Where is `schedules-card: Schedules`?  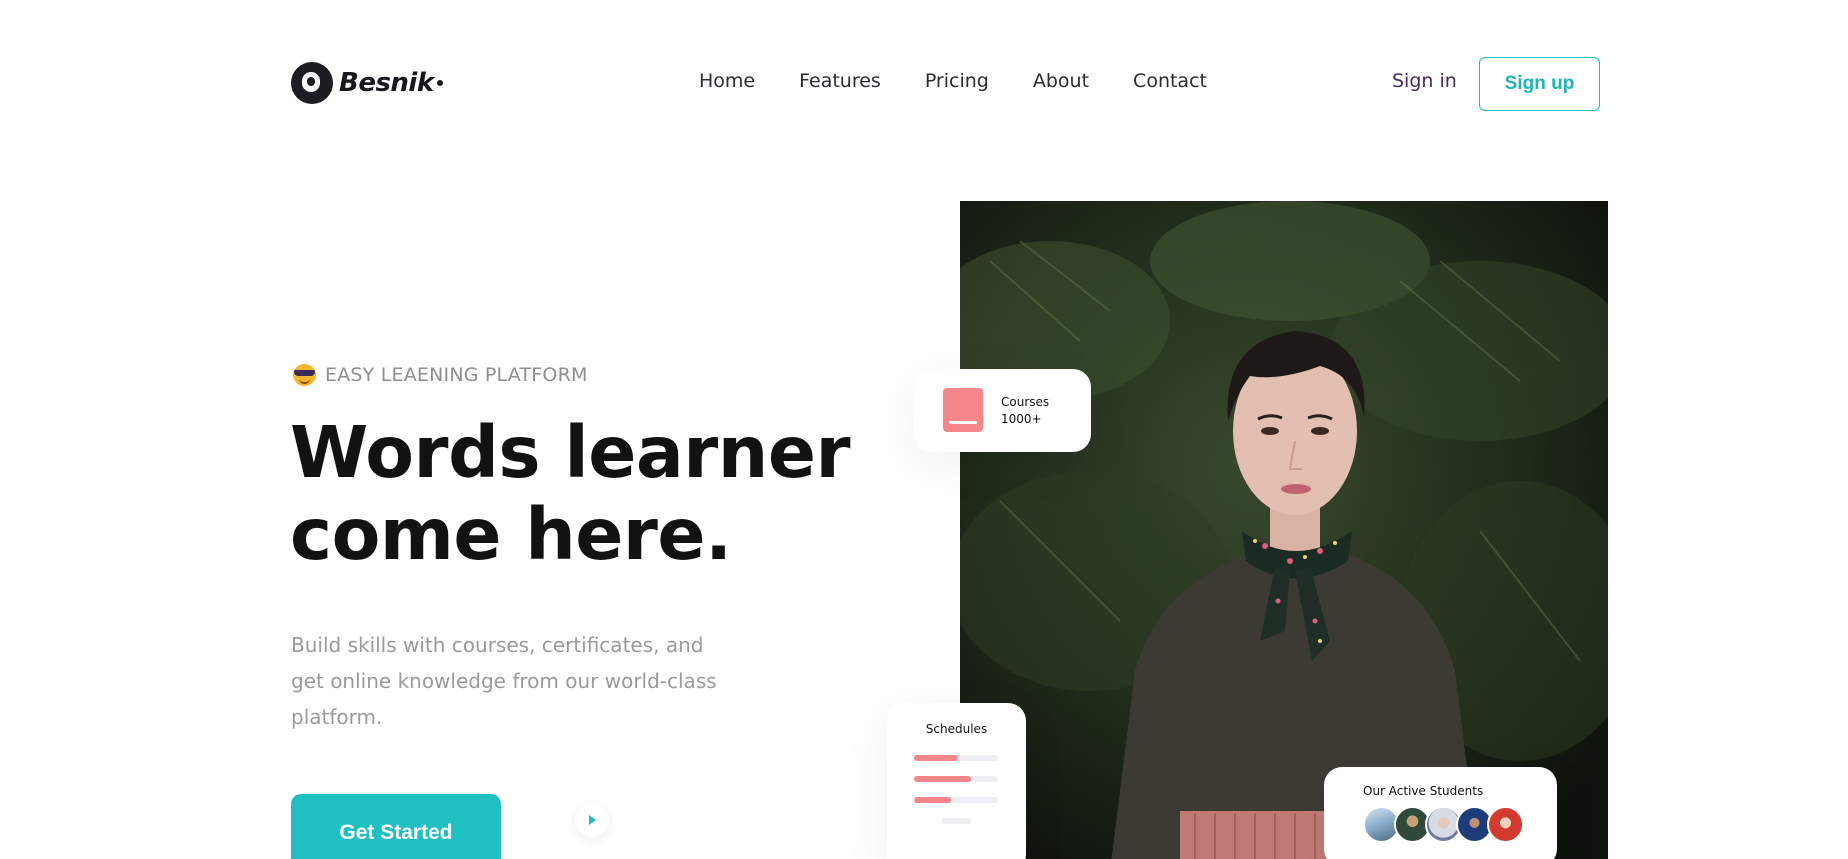
schedules-card: Schedules is located at coordinates (956, 781).